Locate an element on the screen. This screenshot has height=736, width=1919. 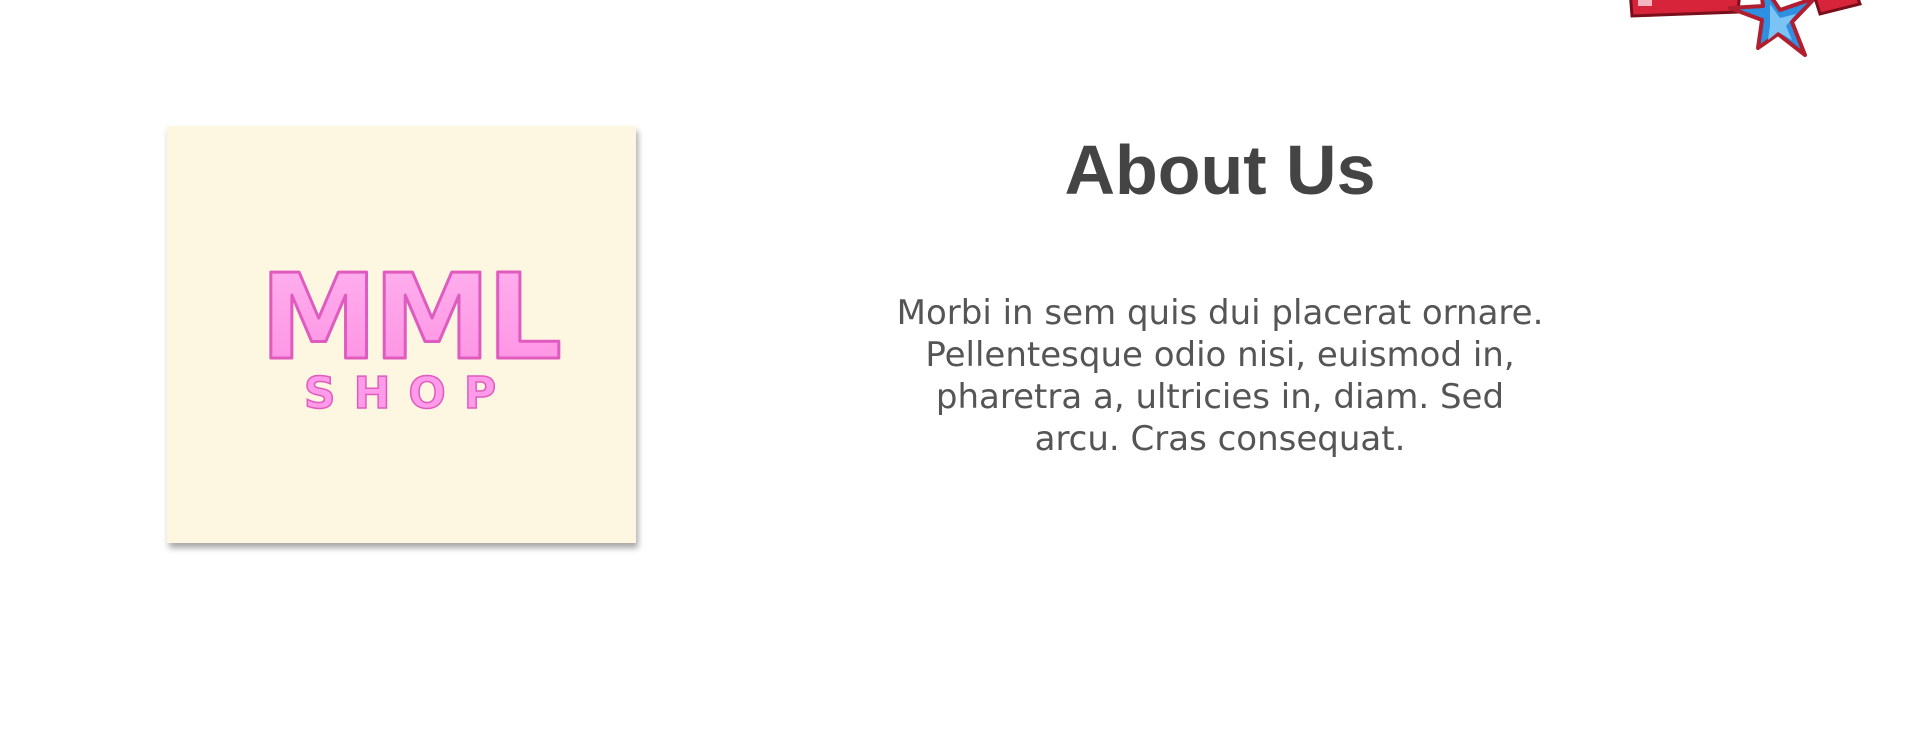
about-title: About Us is located at coordinates (1220, 170).